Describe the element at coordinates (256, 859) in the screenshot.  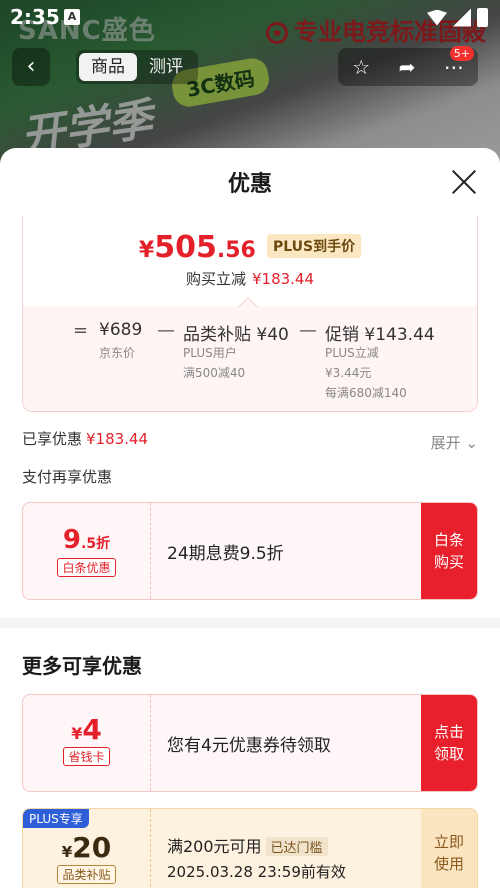
I see `plus-coupon-desc: 满200元可用 已达门槛 2025.03.28 23:59前有效` at that location.